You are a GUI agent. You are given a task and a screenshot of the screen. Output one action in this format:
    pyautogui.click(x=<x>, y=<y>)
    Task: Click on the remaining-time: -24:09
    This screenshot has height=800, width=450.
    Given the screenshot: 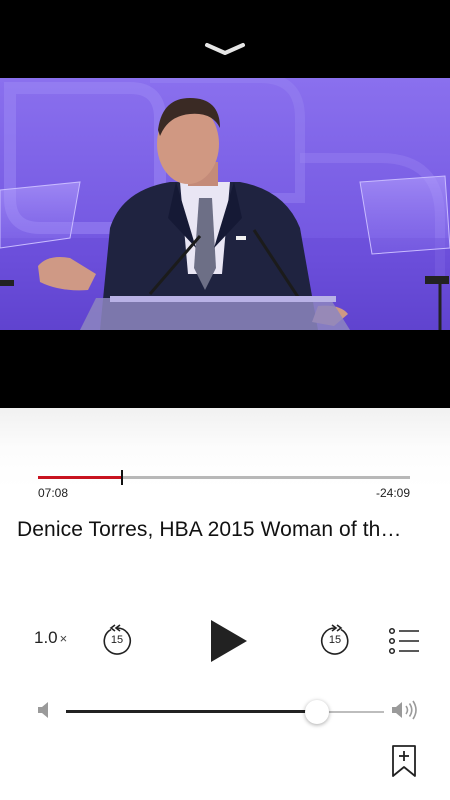 What is the action you would take?
    pyautogui.click(x=392, y=493)
    